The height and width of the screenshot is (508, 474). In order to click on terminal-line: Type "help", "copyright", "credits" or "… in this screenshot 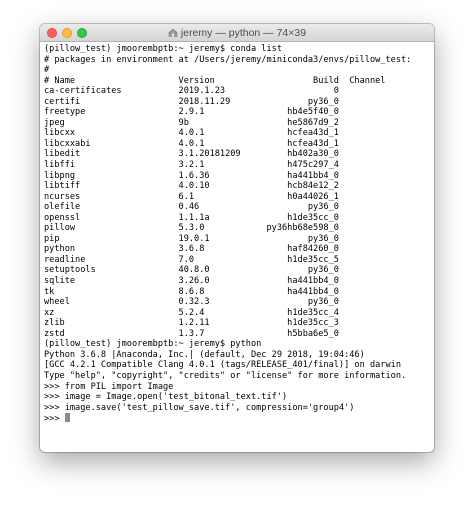, I will do `click(225, 375)`.